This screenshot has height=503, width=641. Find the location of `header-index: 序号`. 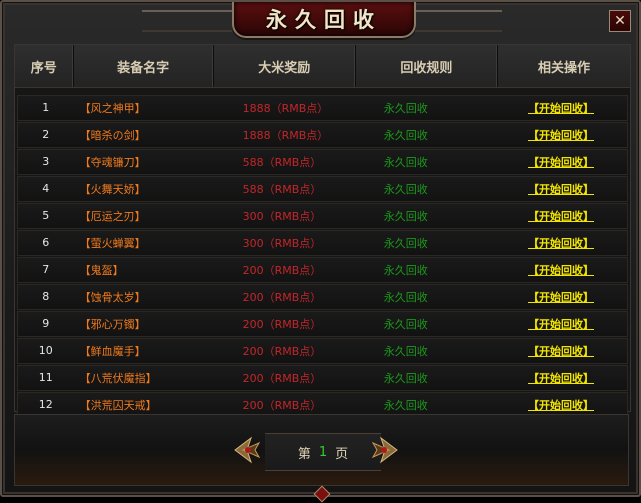

header-index: 序号 is located at coordinates (44, 66).